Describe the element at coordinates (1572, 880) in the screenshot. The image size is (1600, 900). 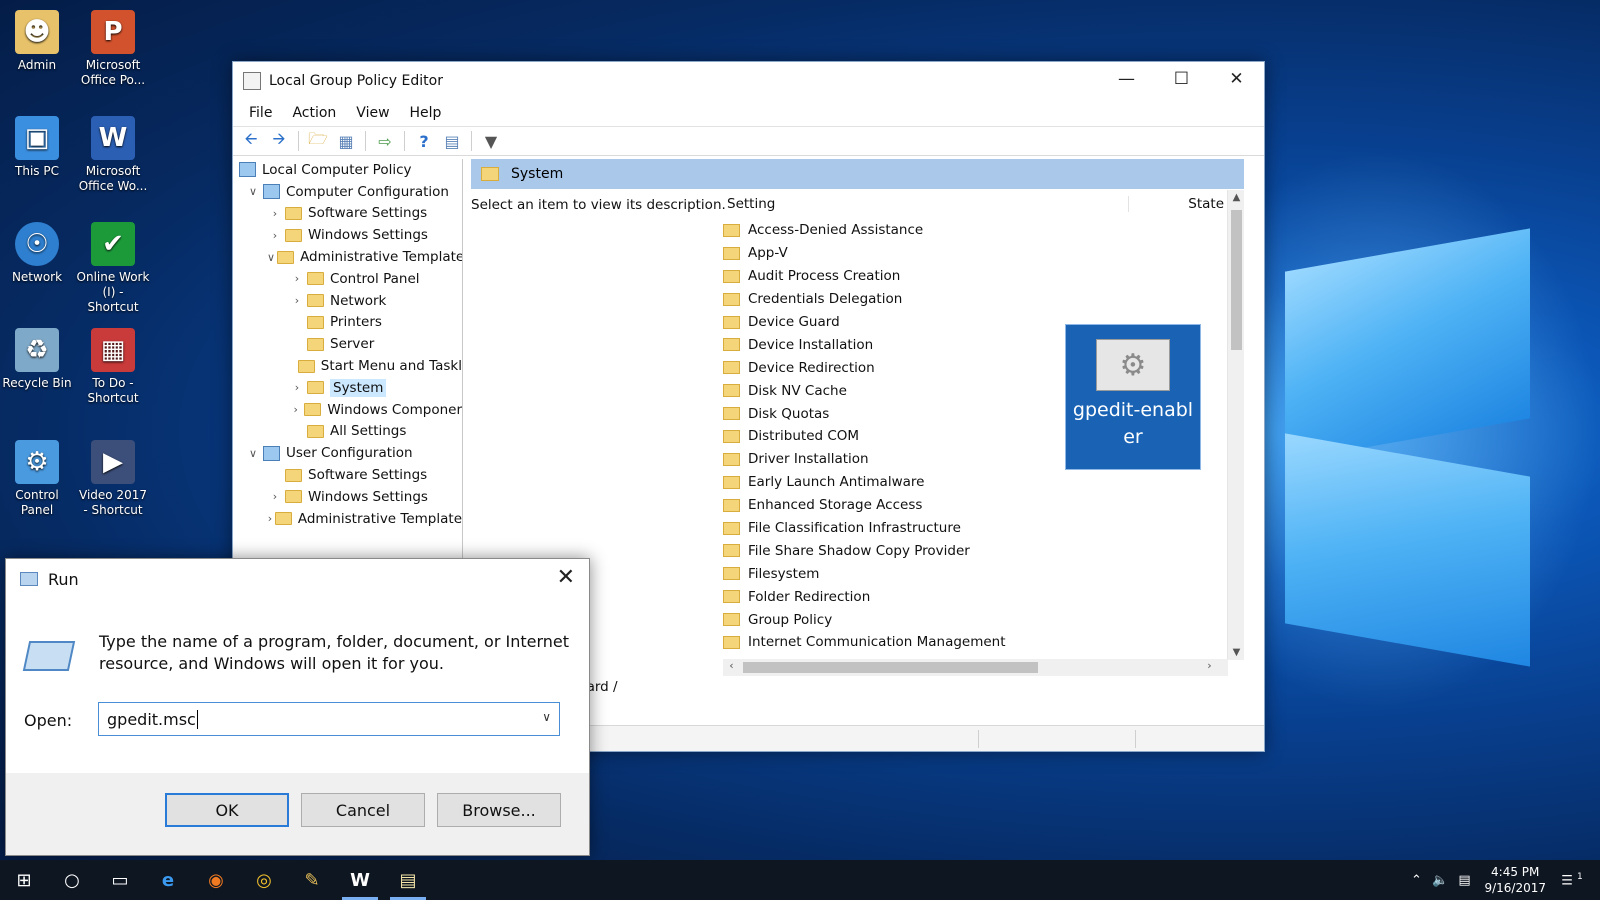
I see `notification-icon: ☰ 1` at that location.